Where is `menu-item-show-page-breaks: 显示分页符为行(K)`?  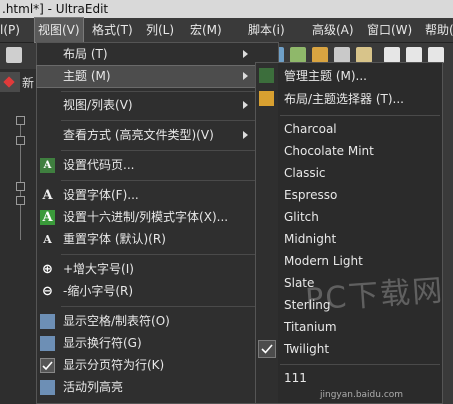
menu-item-show-page-breaks: 显示分页符为行(K) is located at coordinates (157, 365).